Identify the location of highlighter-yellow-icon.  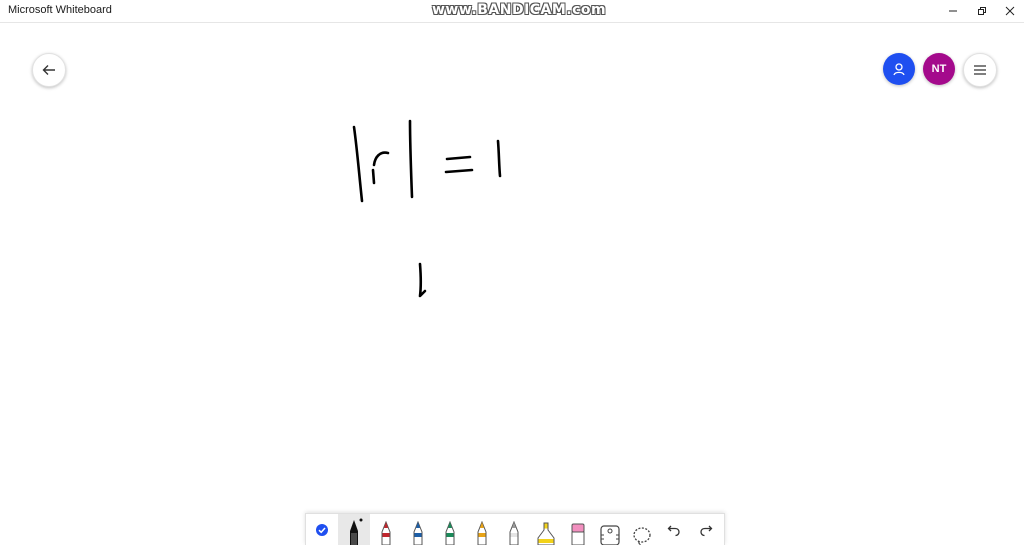
(546, 533).